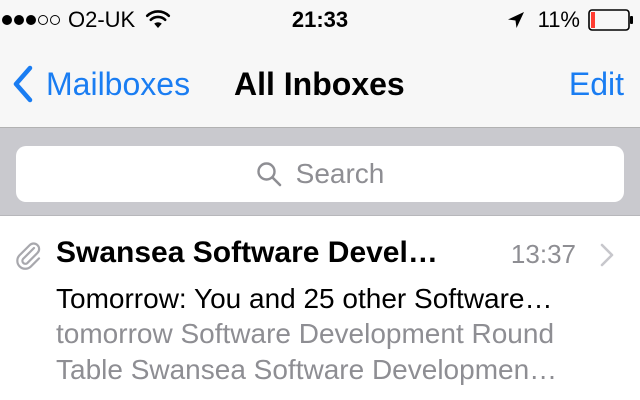 The height and width of the screenshot is (400, 640). I want to click on location-icon, so click(515, 20).